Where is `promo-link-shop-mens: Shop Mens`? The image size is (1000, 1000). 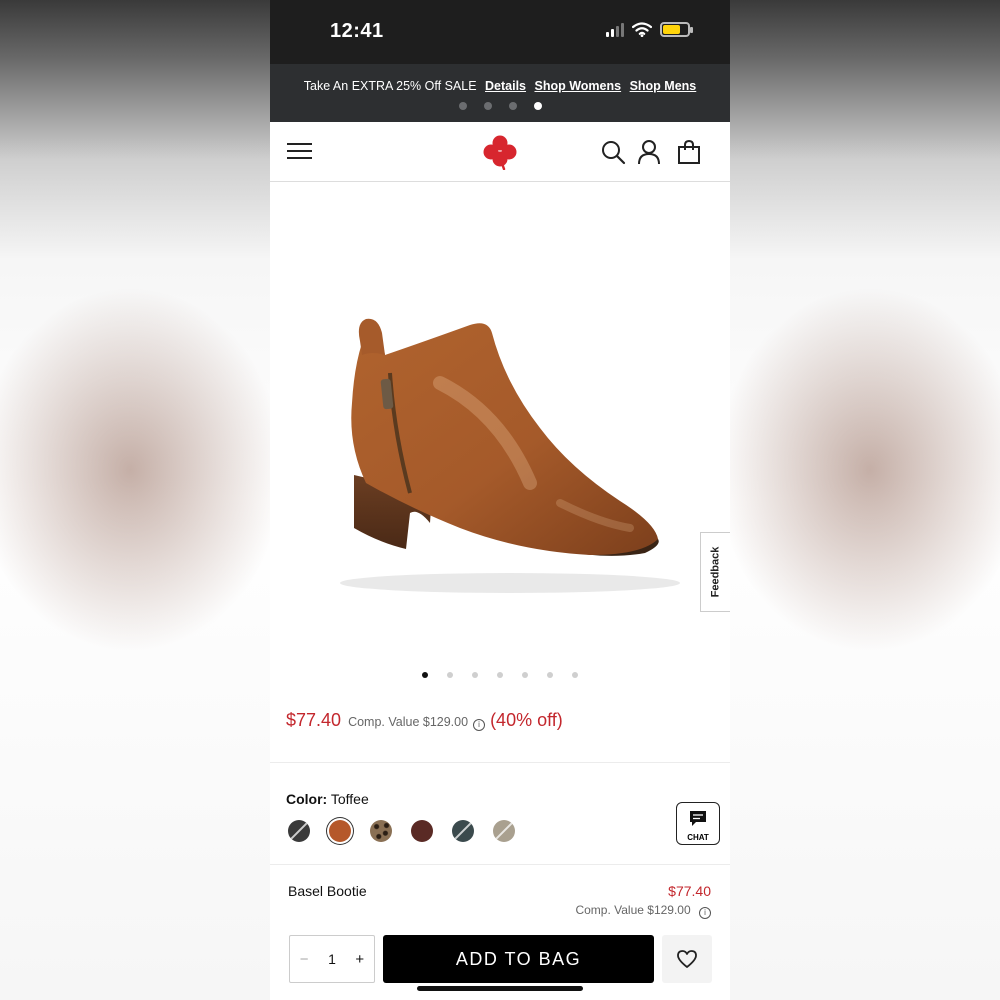 promo-link-shop-mens: Shop Mens is located at coordinates (663, 86).